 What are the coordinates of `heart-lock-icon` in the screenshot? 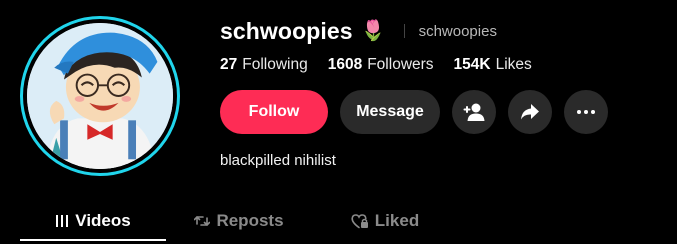 It's located at (359, 220).